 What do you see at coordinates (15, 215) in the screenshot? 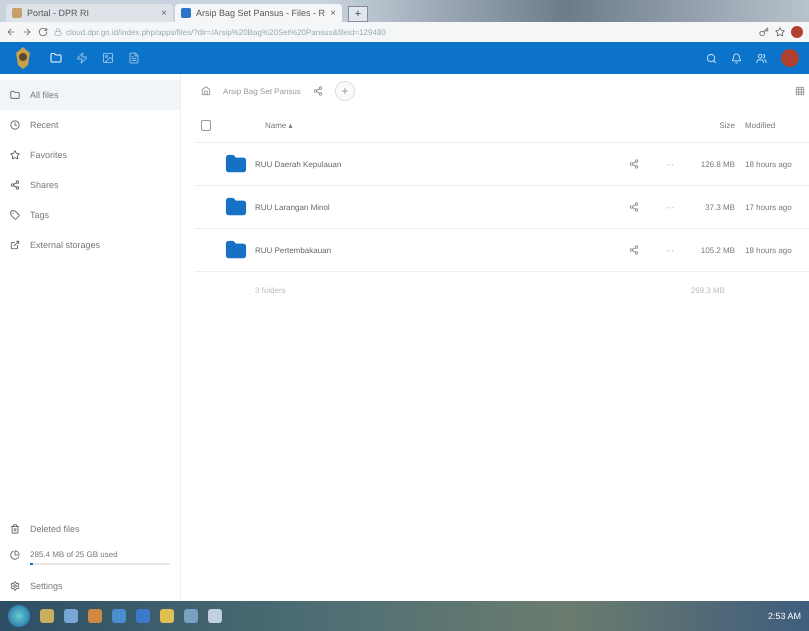
I see `tag-icon` at bounding box center [15, 215].